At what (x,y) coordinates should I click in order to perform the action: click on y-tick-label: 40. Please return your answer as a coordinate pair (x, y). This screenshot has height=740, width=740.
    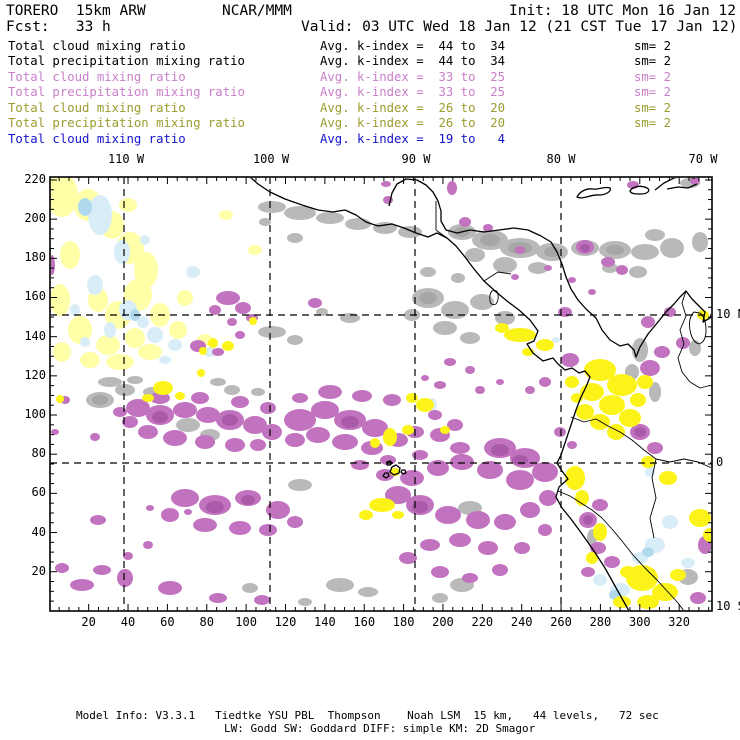
    Looking at the image, I should click on (38, 531).